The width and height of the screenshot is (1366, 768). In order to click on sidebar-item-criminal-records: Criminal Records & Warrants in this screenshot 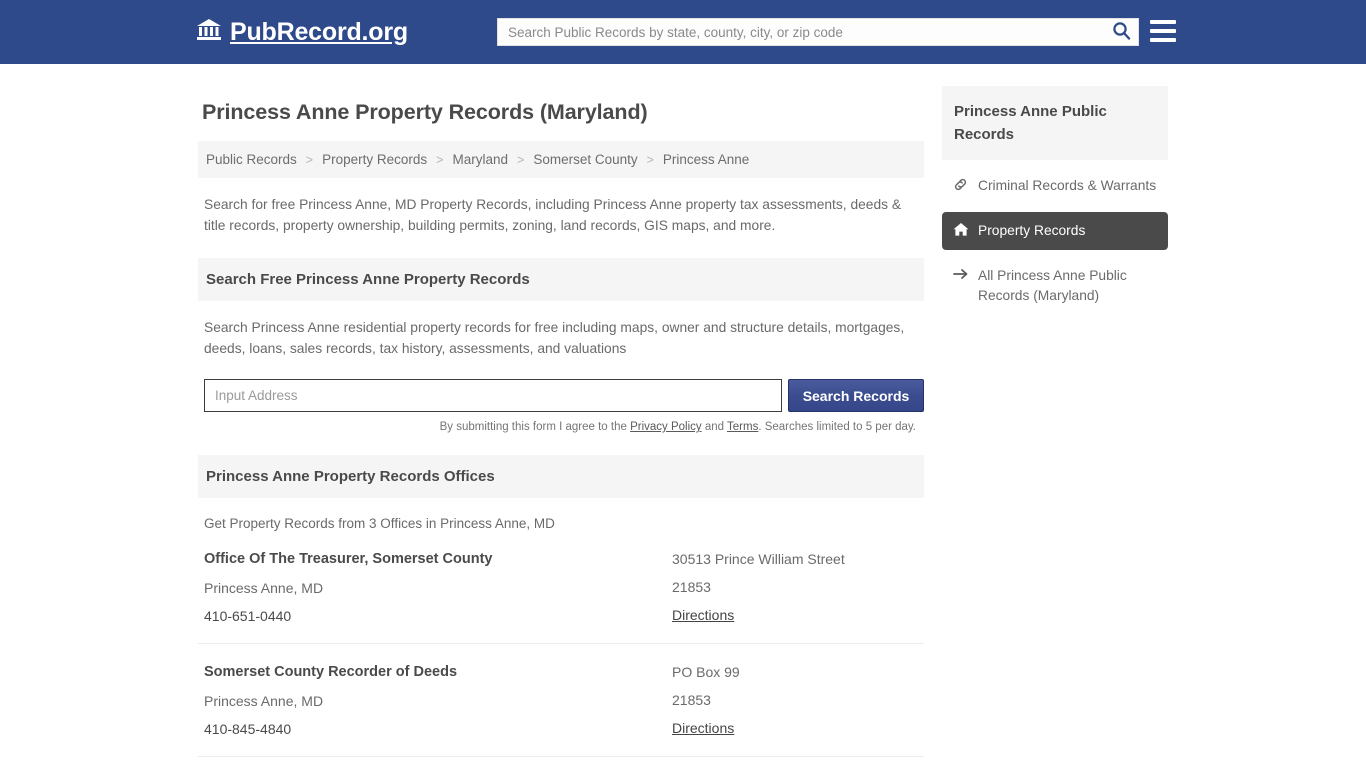, I will do `click(1055, 186)`.